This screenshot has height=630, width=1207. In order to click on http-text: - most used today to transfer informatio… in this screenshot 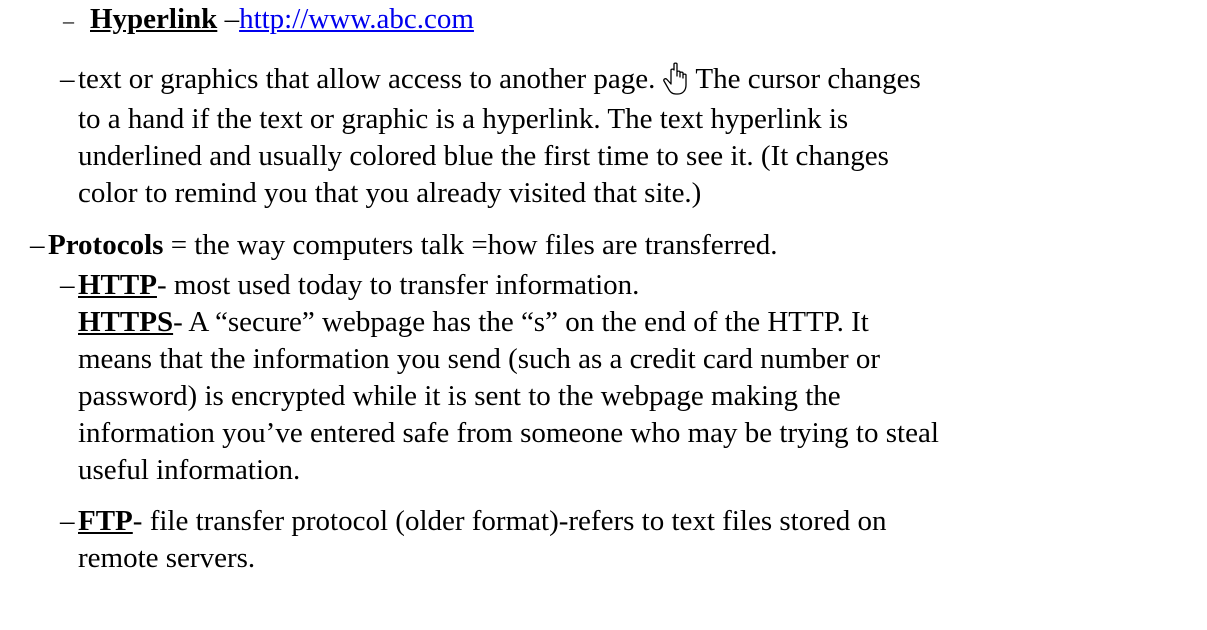, I will do `click(398, 285)`.